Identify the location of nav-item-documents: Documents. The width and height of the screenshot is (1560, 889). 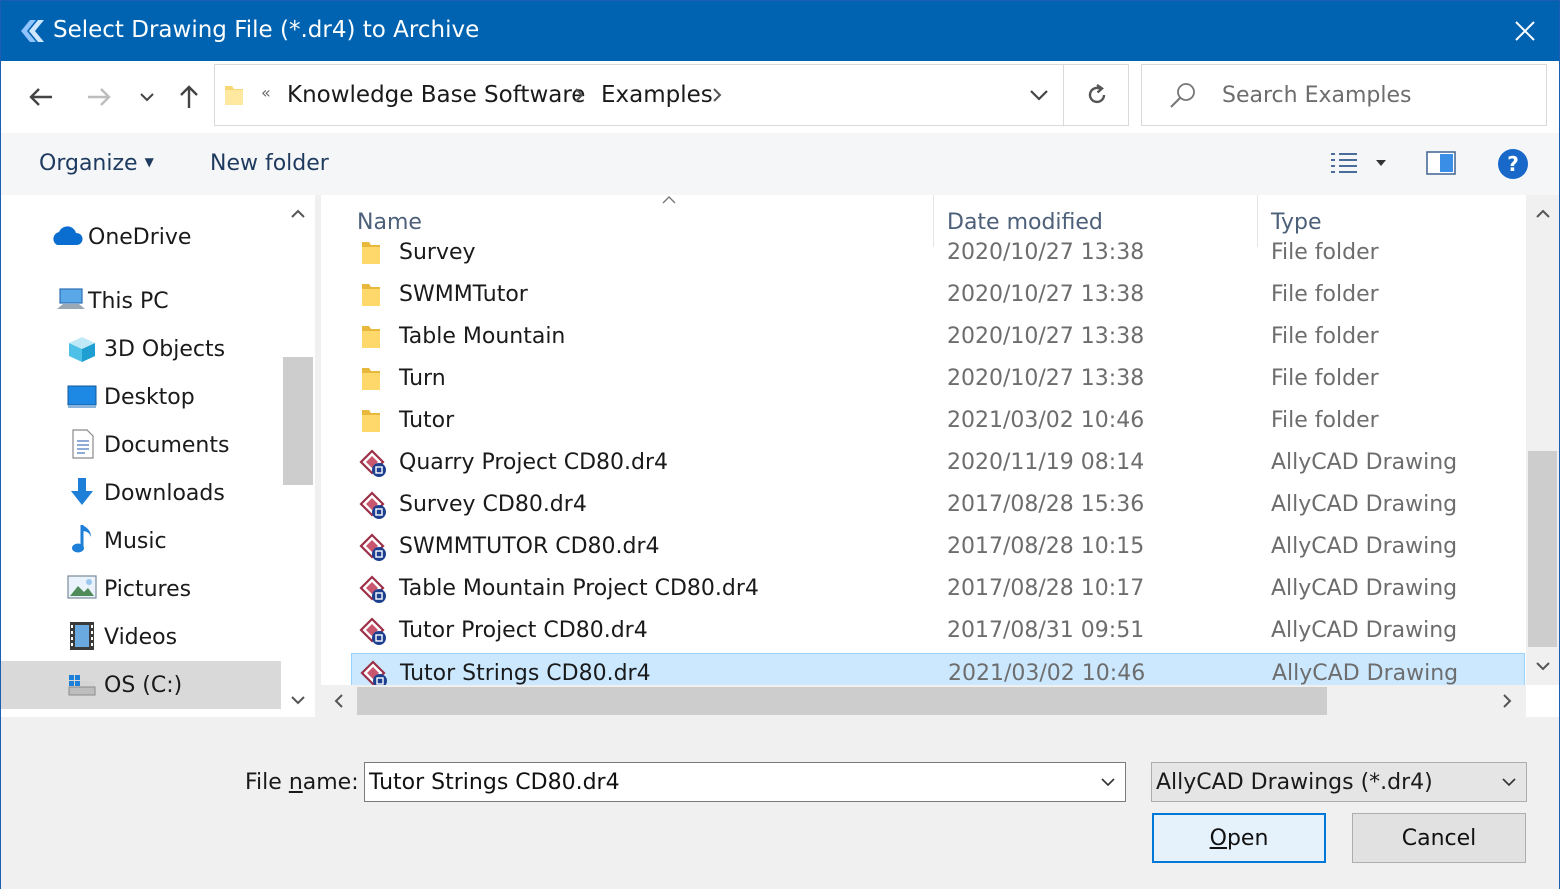
(141, 445).